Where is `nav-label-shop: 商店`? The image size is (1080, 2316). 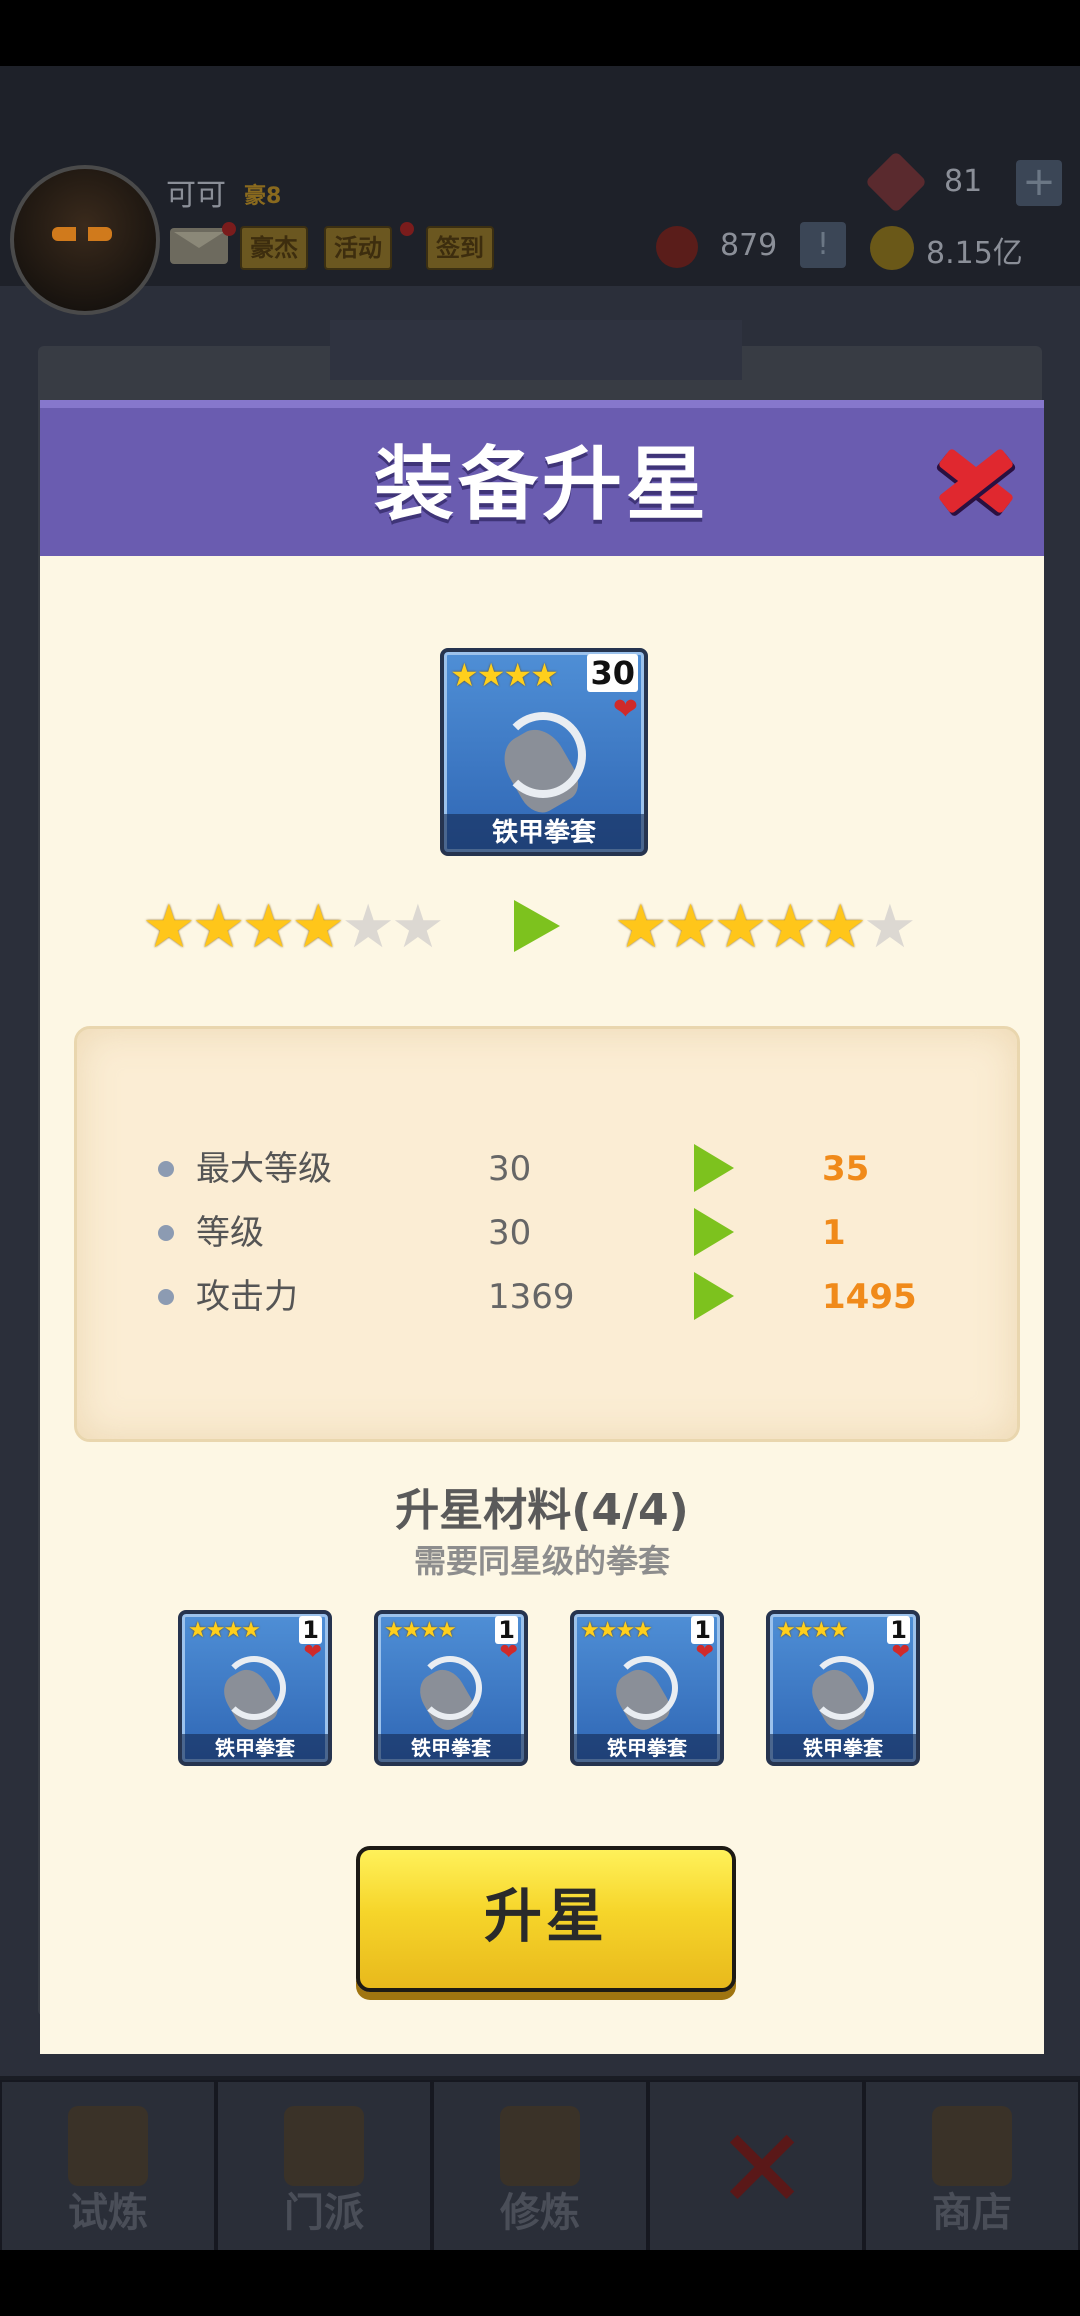
nav-label-shop: 商店 is located at coordinates (972, 2213).